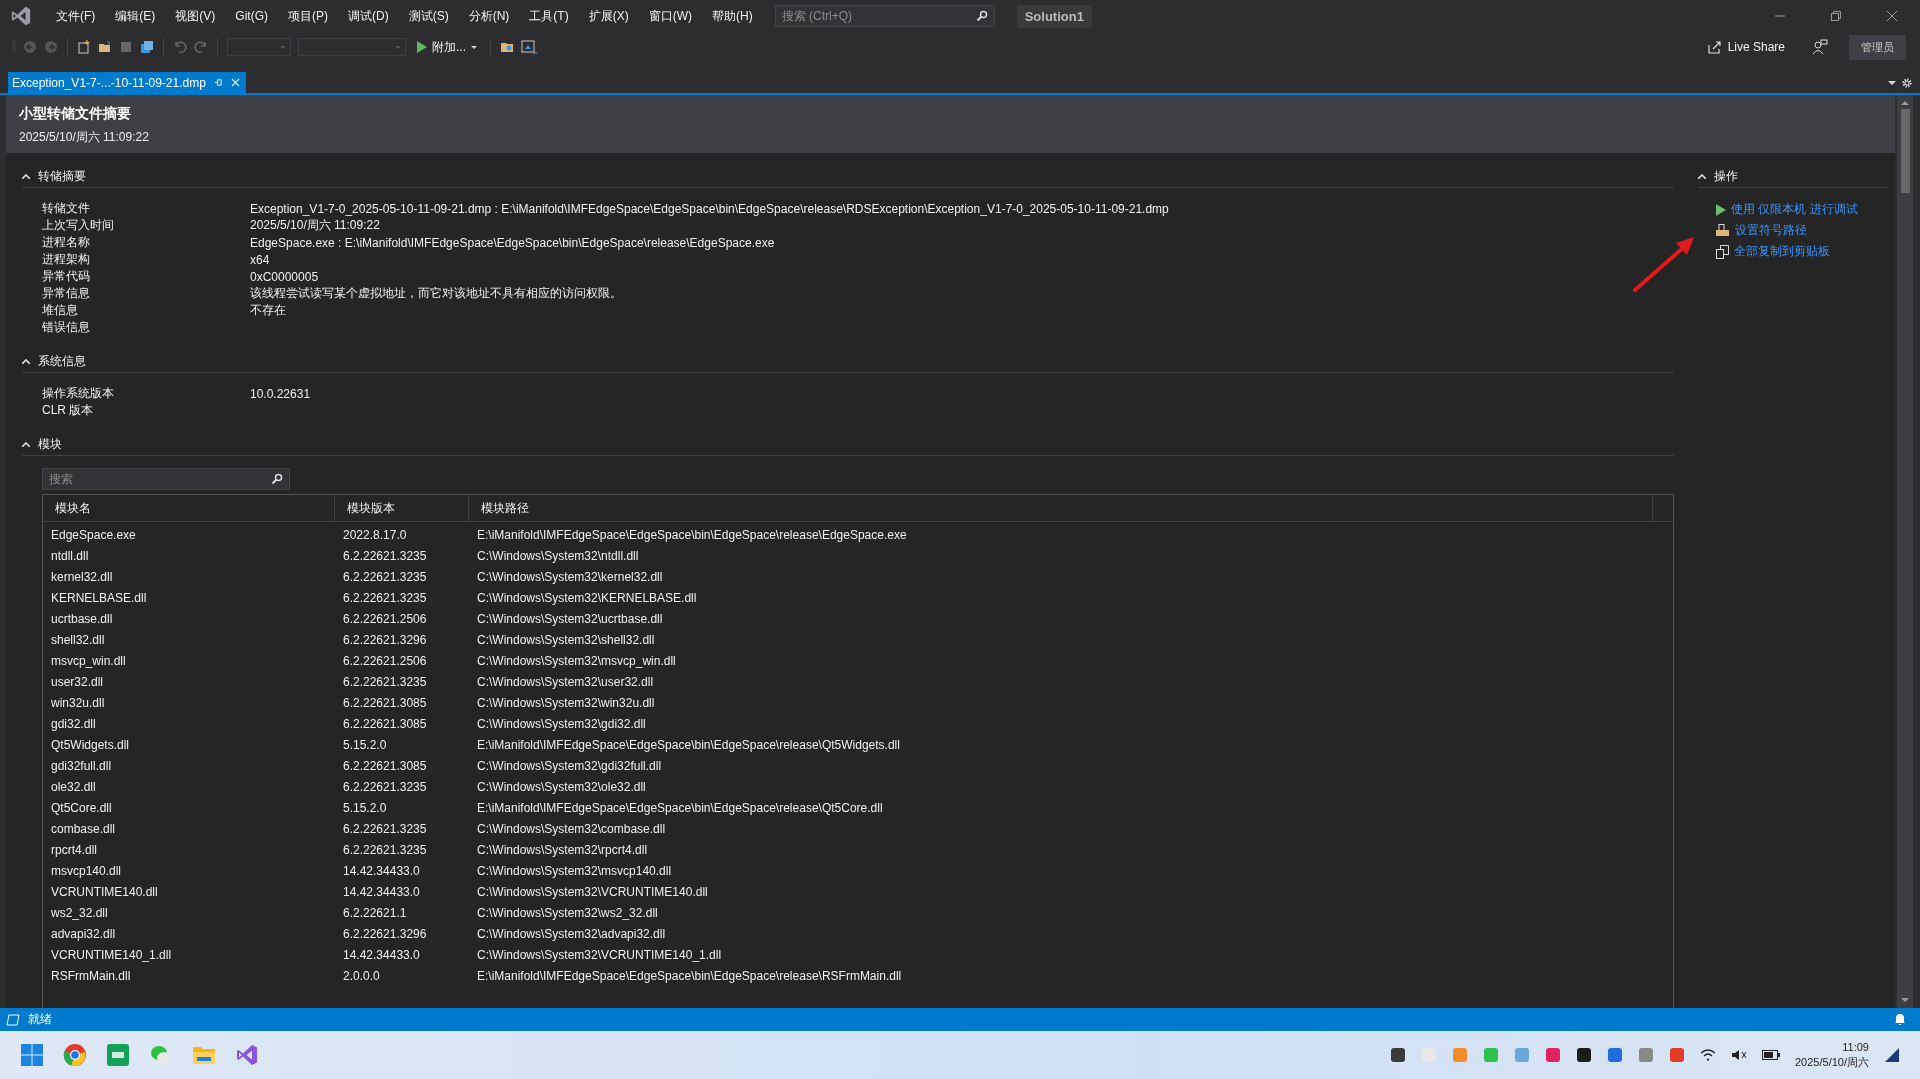  Describe the element at coordinates (587, 597) in the screenshot. I see `table-cell-text: C:\Windows\System32\KERNELBASE.dll` at that location.